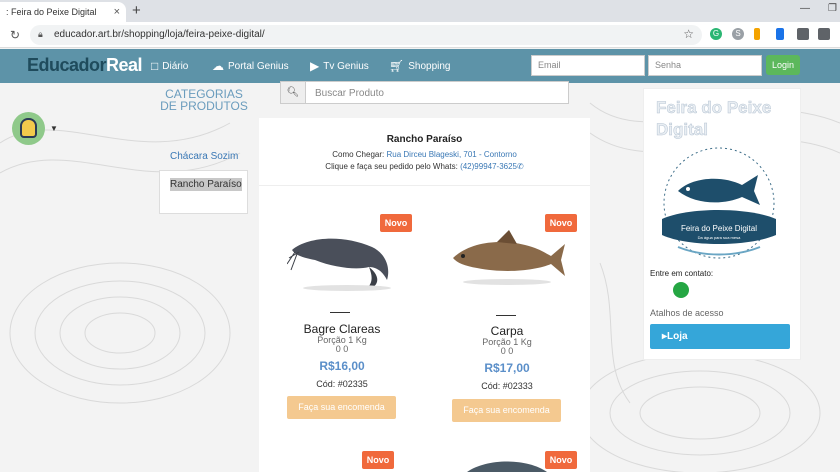  Describe the element at coordinates (54, 128) in the screenshot. I see `chevron-down-icon: ▼` at that location.